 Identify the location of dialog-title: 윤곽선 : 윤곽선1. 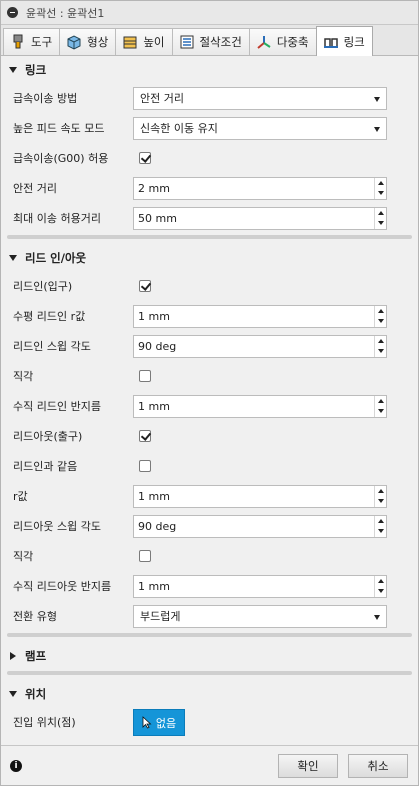
(65, 13).